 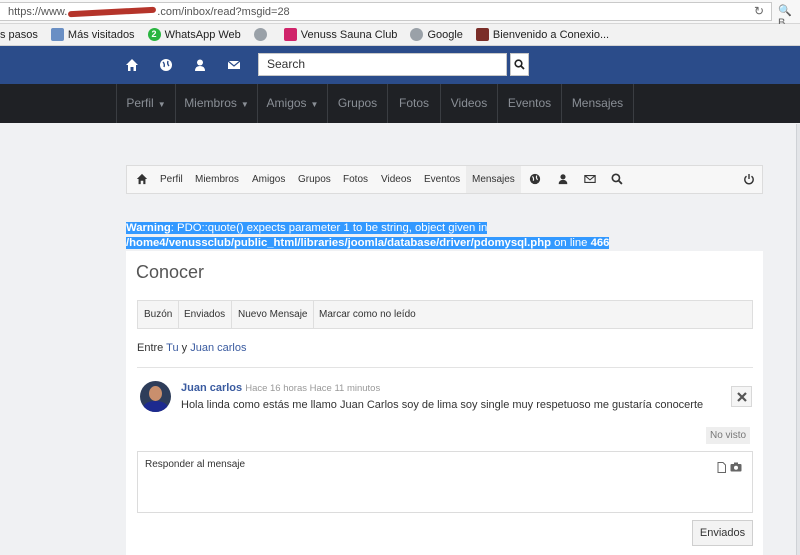 I want to click on bookmark-mas-visitados: Más visitados, so click(x=92, y=34).